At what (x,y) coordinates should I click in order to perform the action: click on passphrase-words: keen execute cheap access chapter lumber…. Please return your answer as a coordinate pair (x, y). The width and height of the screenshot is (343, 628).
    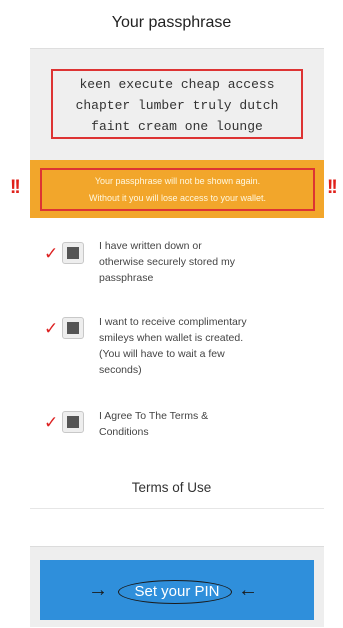
    Looking at the image, I should click on (177, 104).